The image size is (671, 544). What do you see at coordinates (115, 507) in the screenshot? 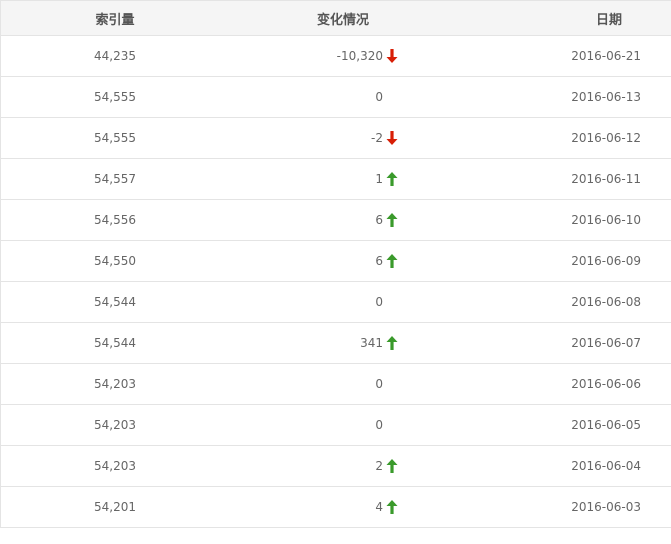
I see `index-volume-value: 54,201` at bounding box center [115, 507].